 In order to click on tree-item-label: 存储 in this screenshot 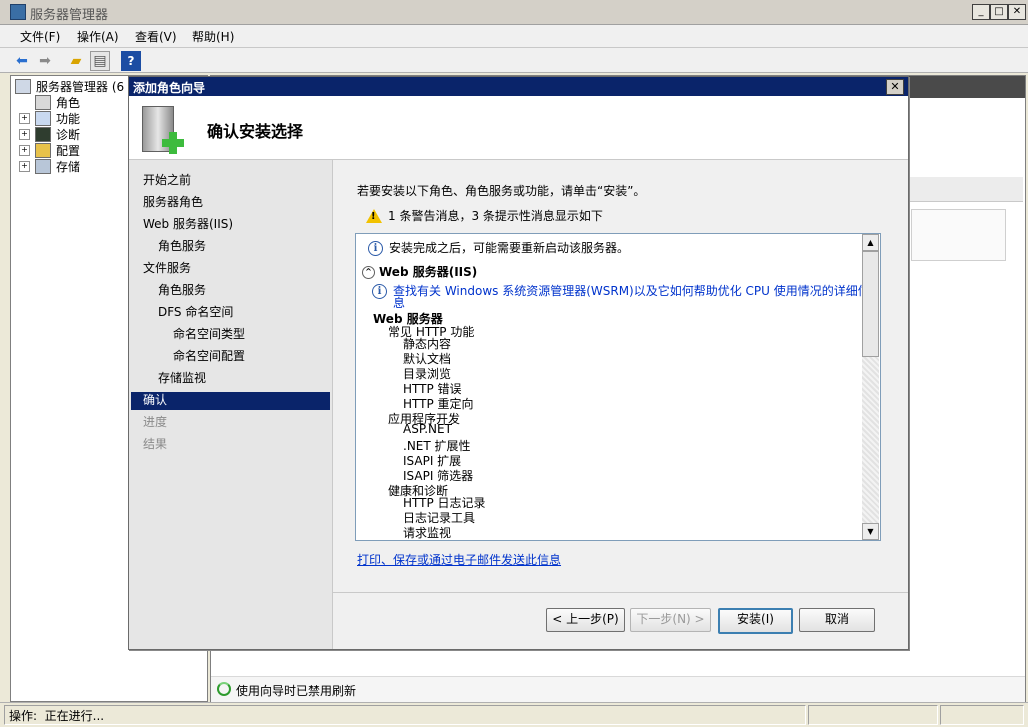, I will do `click(68, 166)`.